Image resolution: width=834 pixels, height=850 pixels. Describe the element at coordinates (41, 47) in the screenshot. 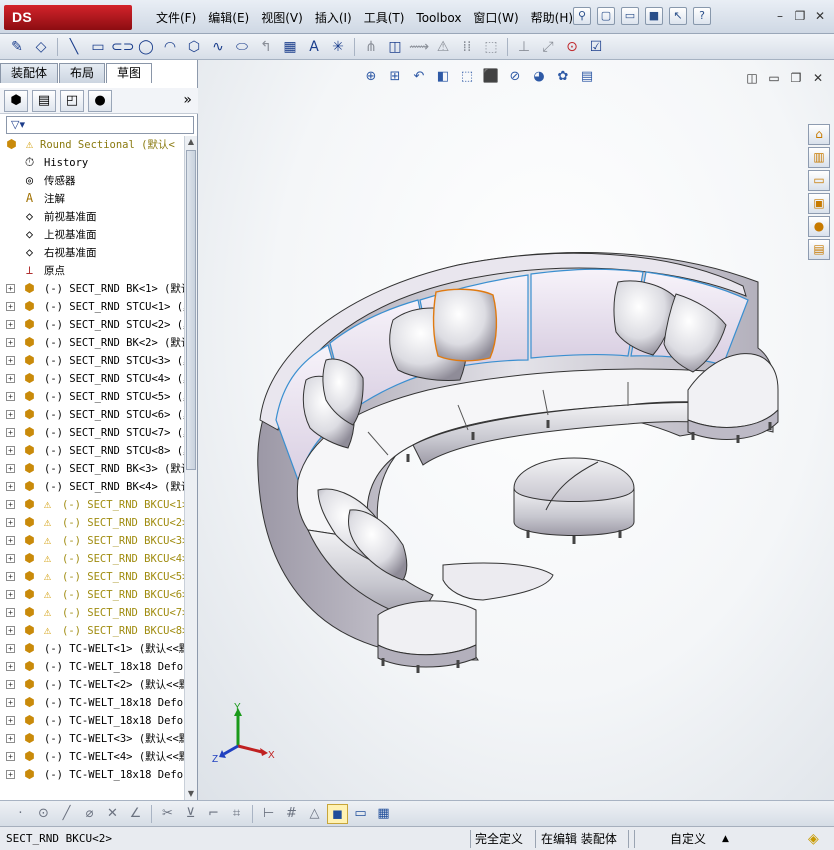

I see `smart-dimension-icon: ◇` at that location.